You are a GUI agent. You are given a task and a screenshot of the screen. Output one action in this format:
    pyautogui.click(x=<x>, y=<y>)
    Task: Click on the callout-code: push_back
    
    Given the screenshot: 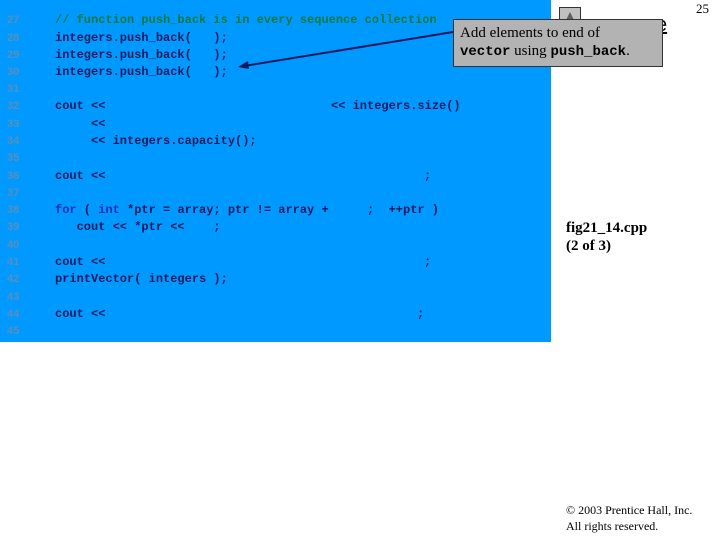 What is the action you would take?
    pyautogui.click(x=588, y=52)
    